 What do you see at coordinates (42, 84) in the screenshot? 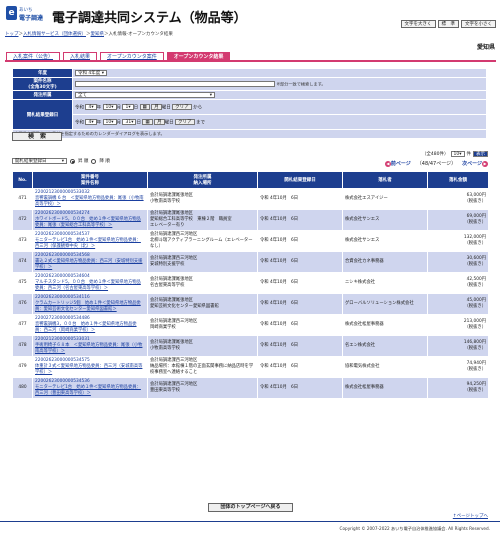
I see `case-name-label: 案件名称 (全角30文字)` at bounding box center [42, 84].